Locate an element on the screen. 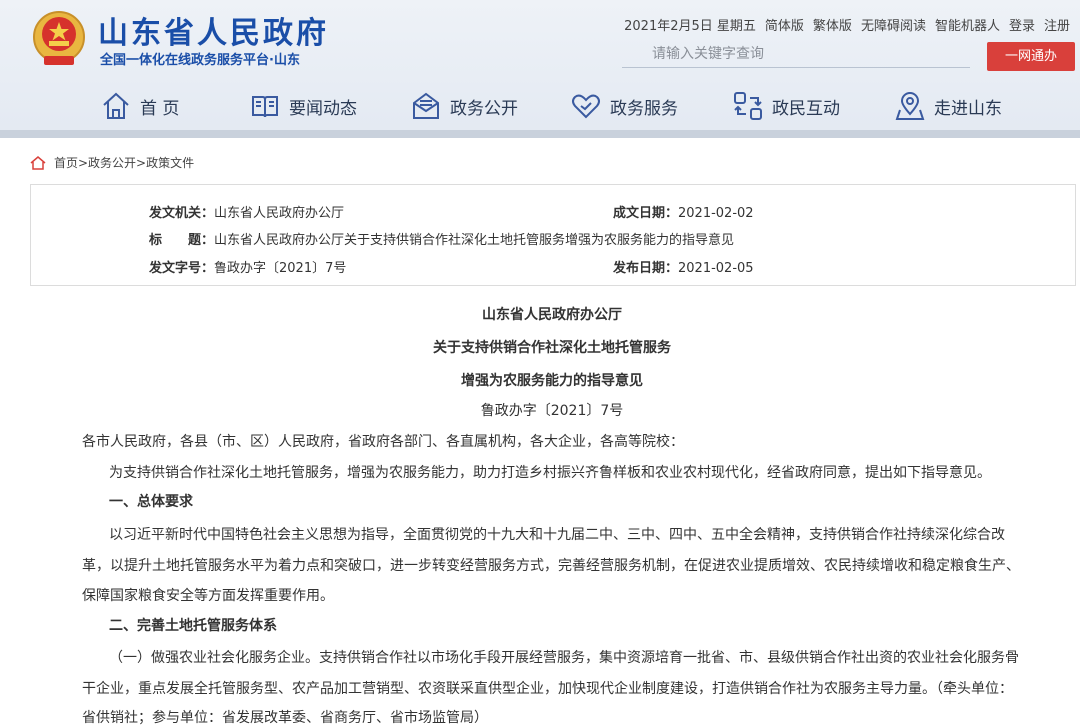  meta-value: 2021-02-02 is located at coordinates (716, 213).